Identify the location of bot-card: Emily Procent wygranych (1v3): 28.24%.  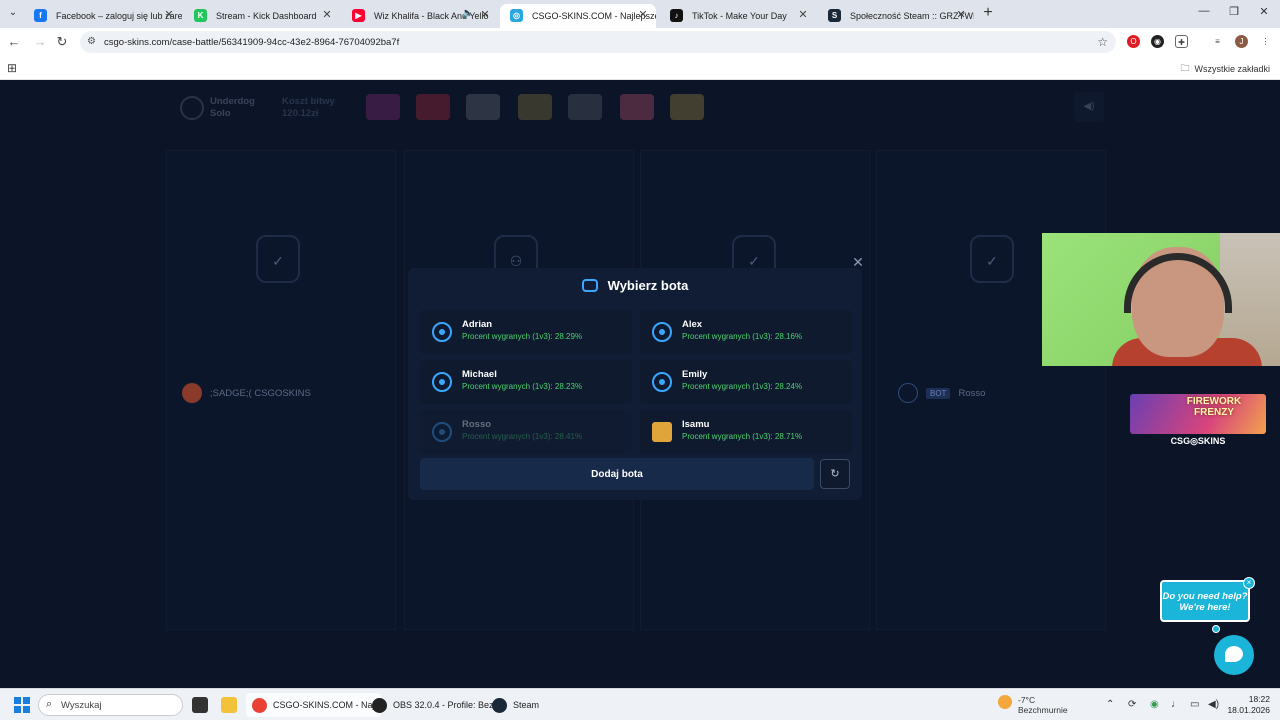
(746, 382).